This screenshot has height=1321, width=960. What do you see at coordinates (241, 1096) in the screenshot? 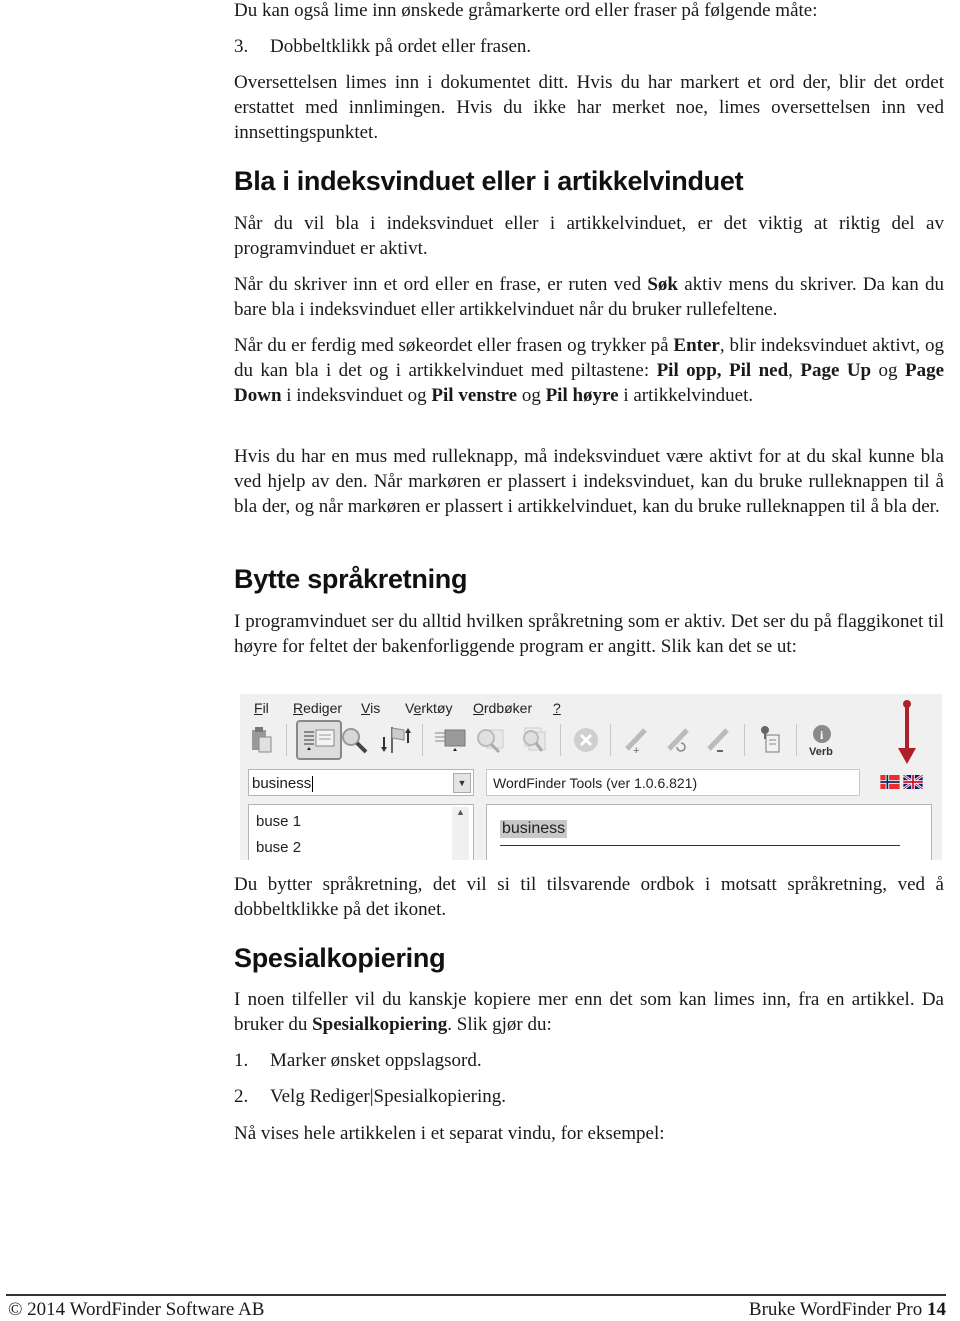
I see `list-number: 2.` at bounding box center [241, 1096].